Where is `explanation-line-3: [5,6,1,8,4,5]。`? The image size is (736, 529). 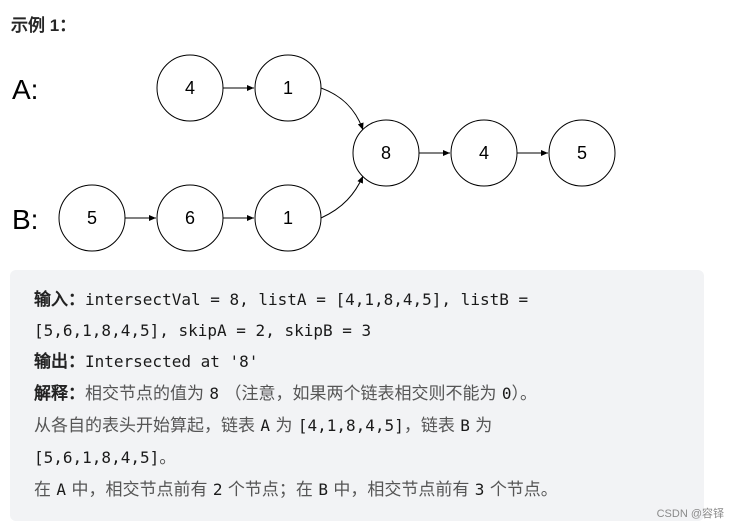 explanation-line-3: [5,6,1,8,4,5]。 is located at coordinates (105, 458).